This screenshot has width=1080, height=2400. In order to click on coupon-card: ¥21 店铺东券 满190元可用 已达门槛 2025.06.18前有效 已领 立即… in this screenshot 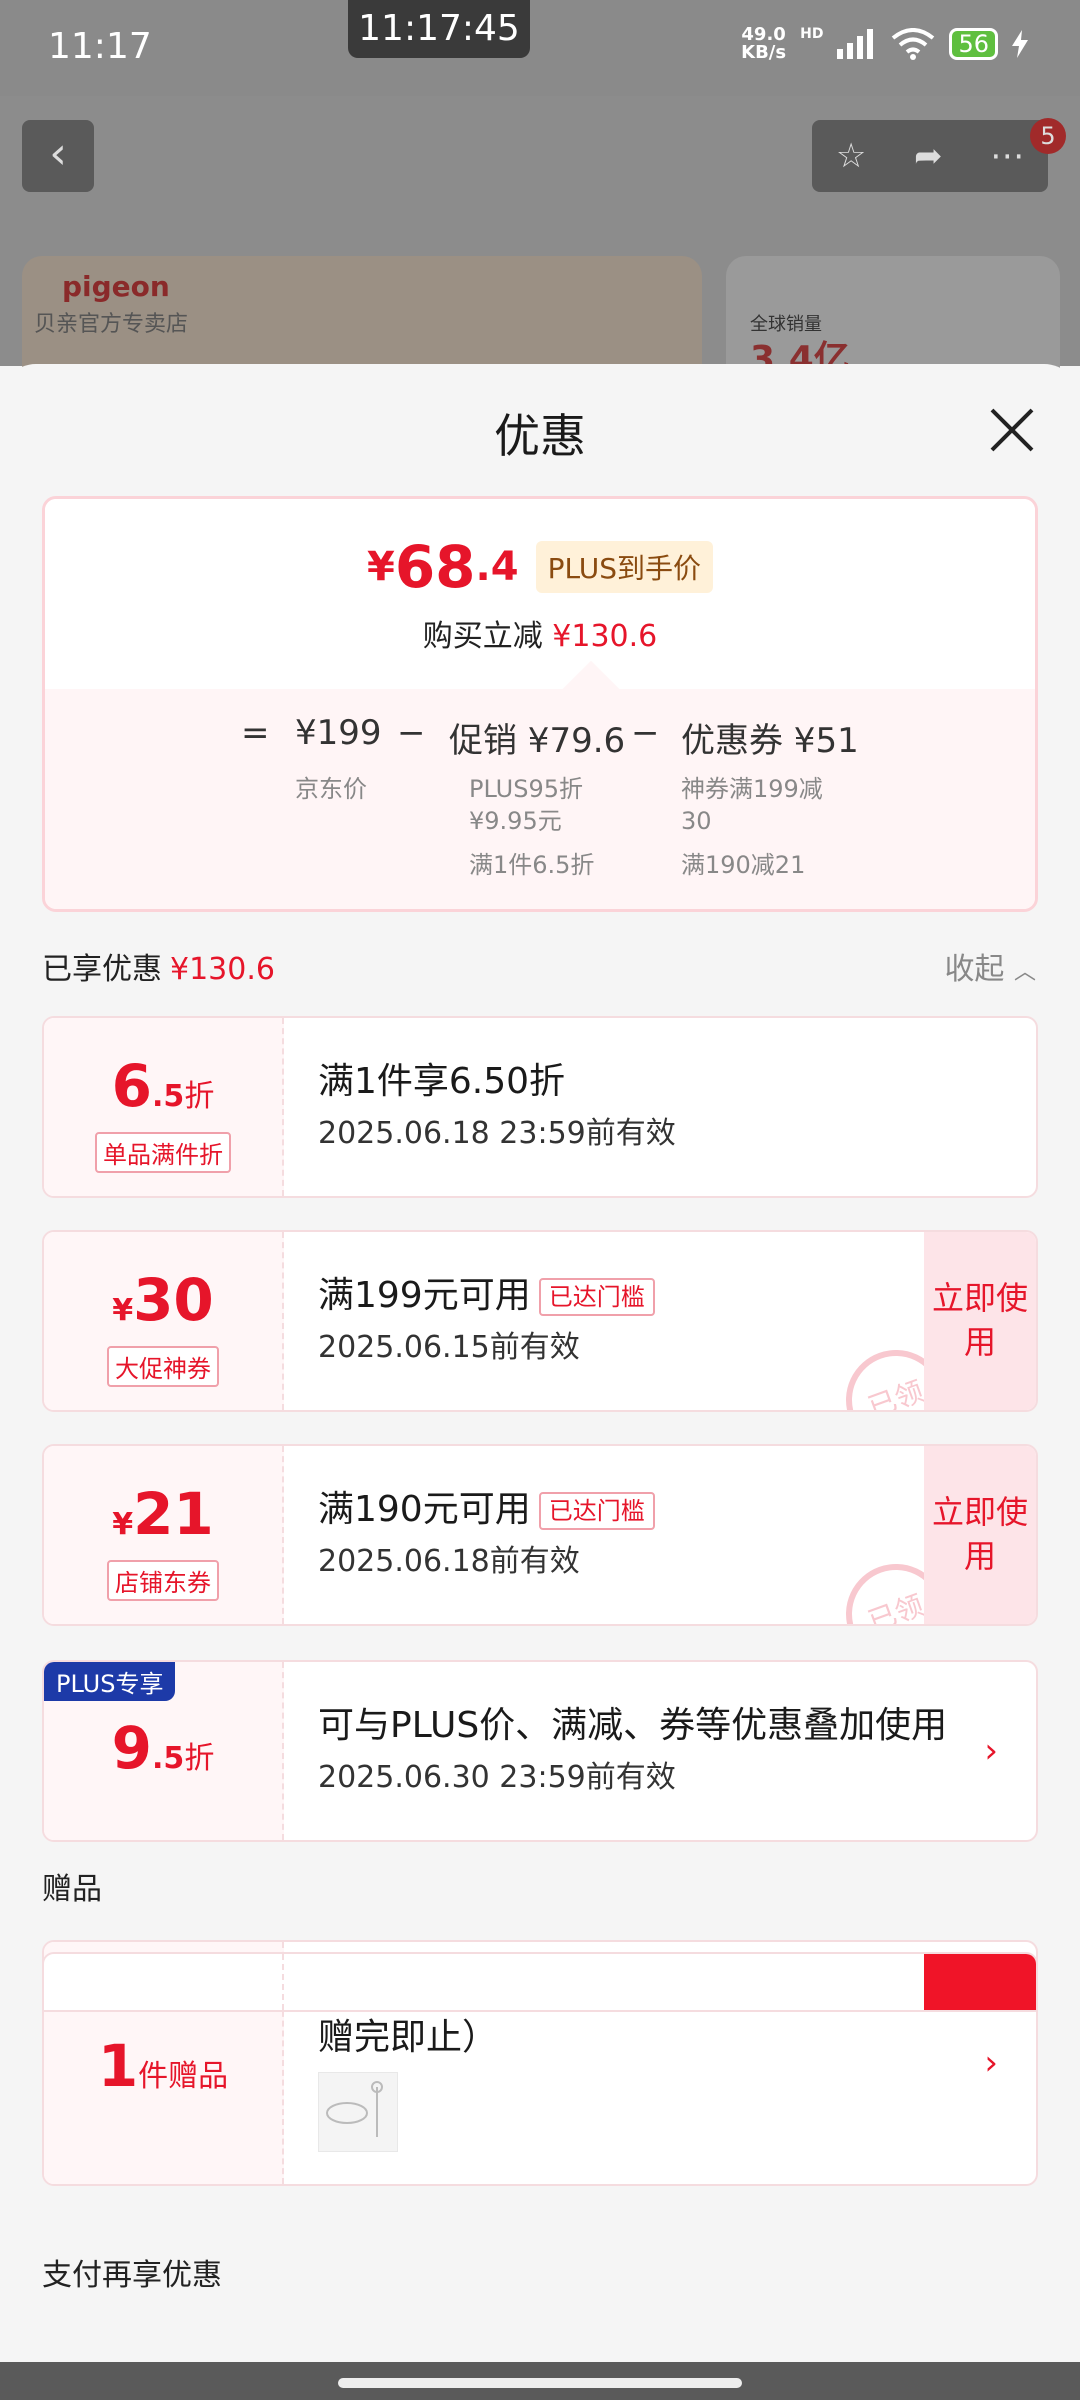, I will do `click(540, 1535)`.